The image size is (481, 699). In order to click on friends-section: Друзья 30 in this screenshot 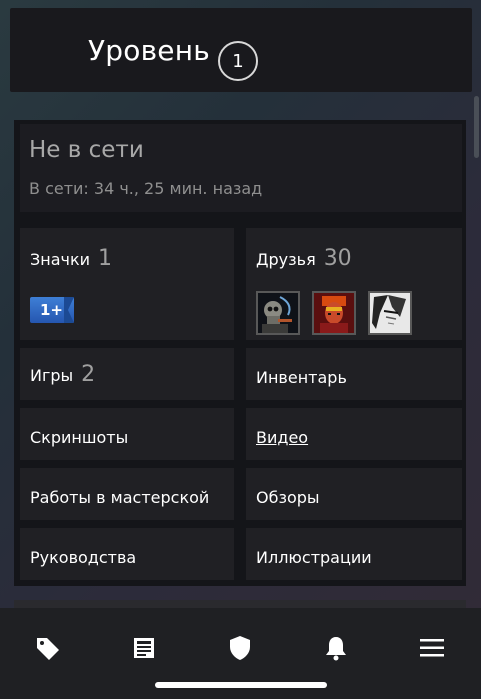, I will do `click(354, 284)`.